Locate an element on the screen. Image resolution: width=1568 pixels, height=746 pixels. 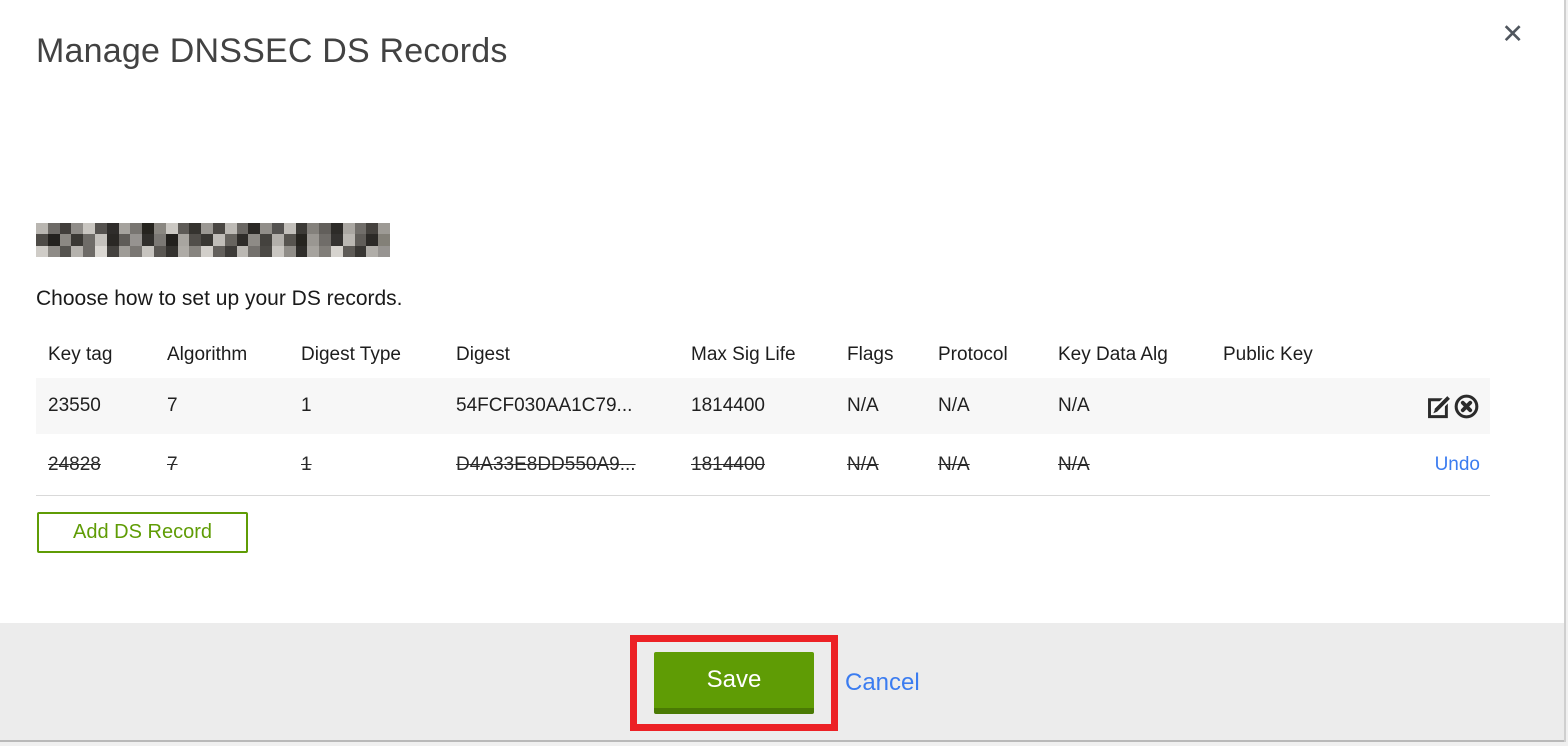
col-header-max-sig-life: Max Sig Life is located at coordinates (743, 354).